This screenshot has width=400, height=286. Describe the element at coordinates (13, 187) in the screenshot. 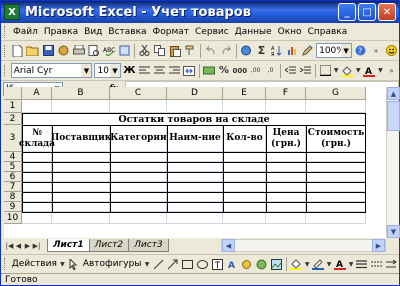

I see `row-header: 7` at that location.